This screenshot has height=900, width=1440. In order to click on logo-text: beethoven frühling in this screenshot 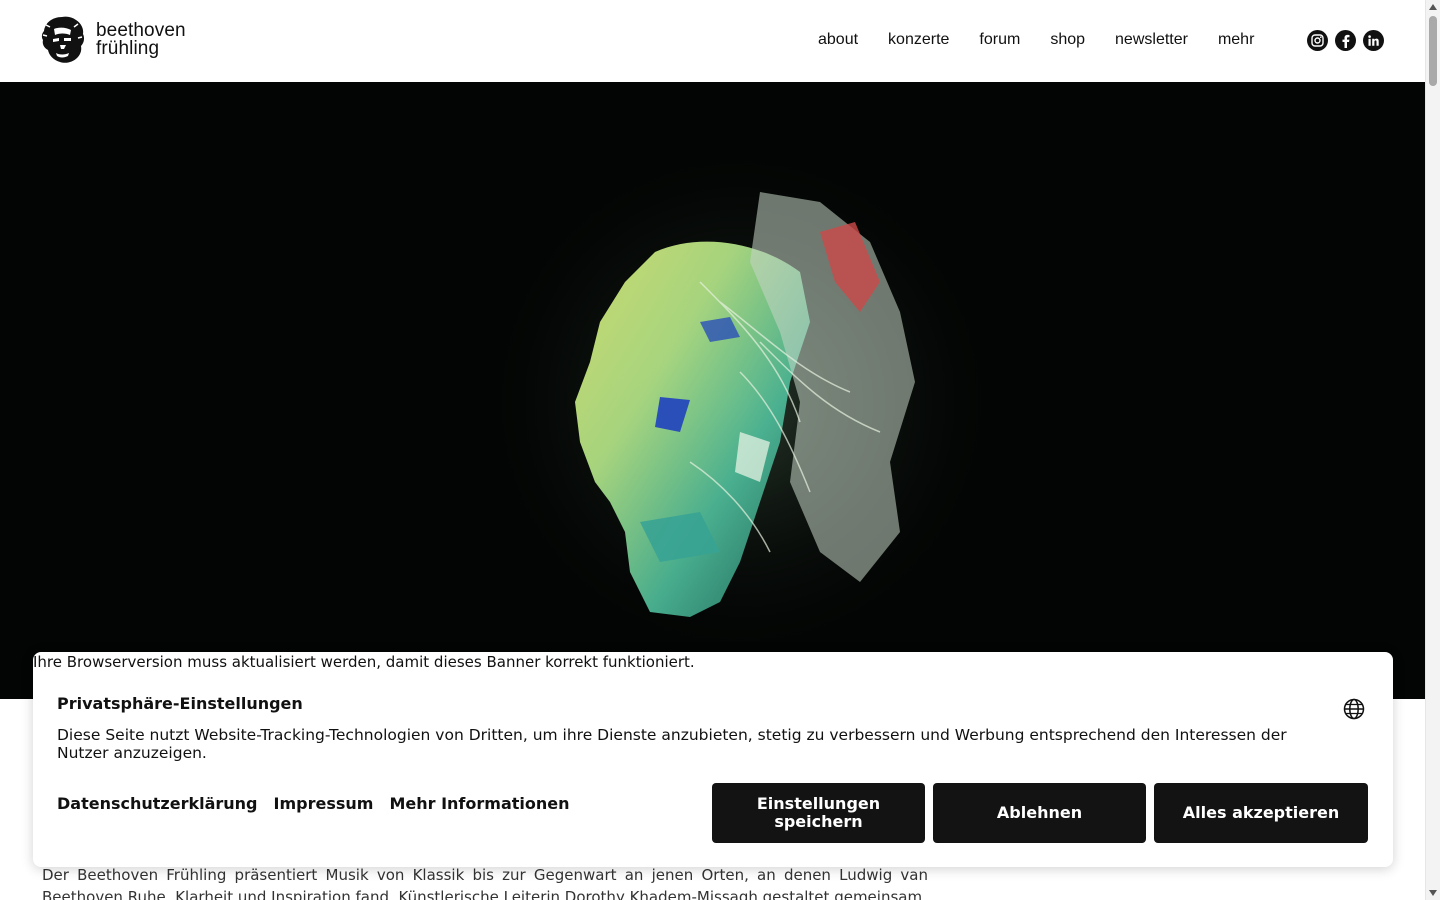, I will do `click(141, 40)`.